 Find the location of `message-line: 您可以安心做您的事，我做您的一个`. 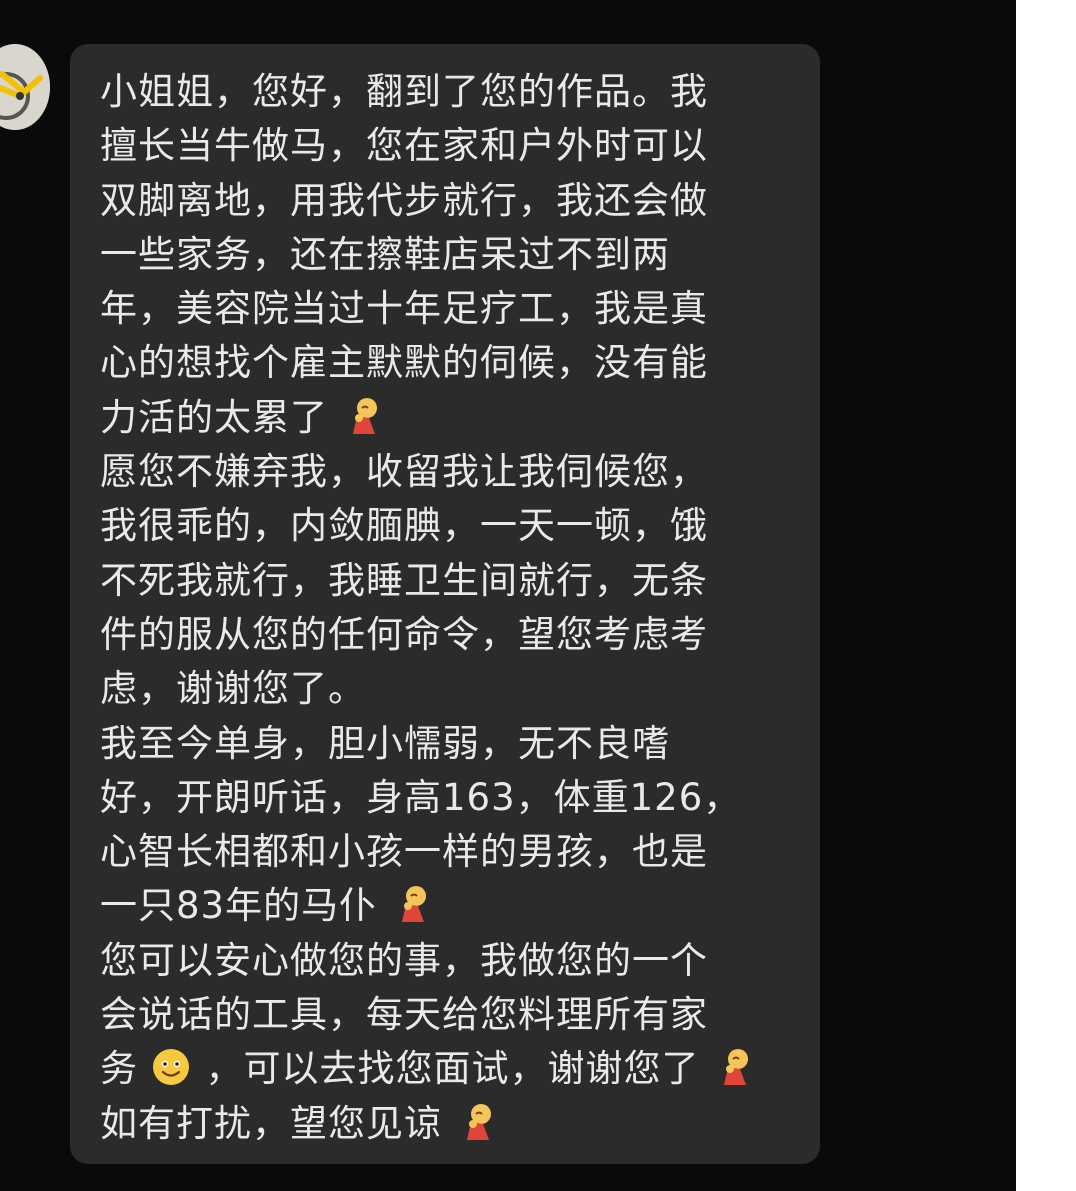

message-line: 您可以安心做您的事，我做您的一个 is located at coordinates (404, 960).